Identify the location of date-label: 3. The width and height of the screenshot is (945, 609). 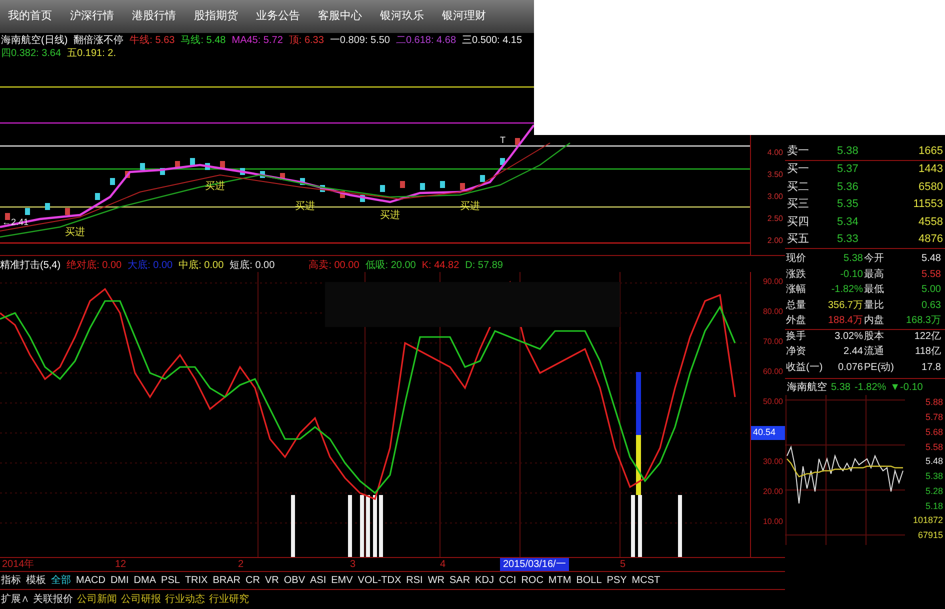
(353, 564).